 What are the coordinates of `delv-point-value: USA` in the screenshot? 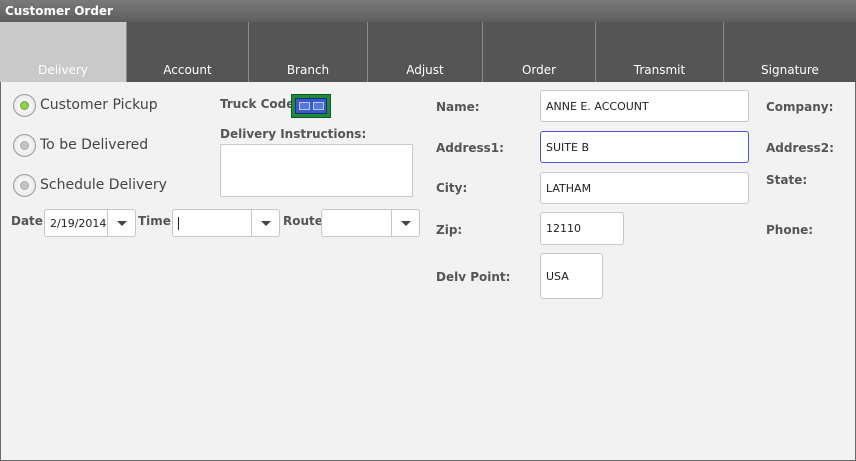 It's located at (557, 276).